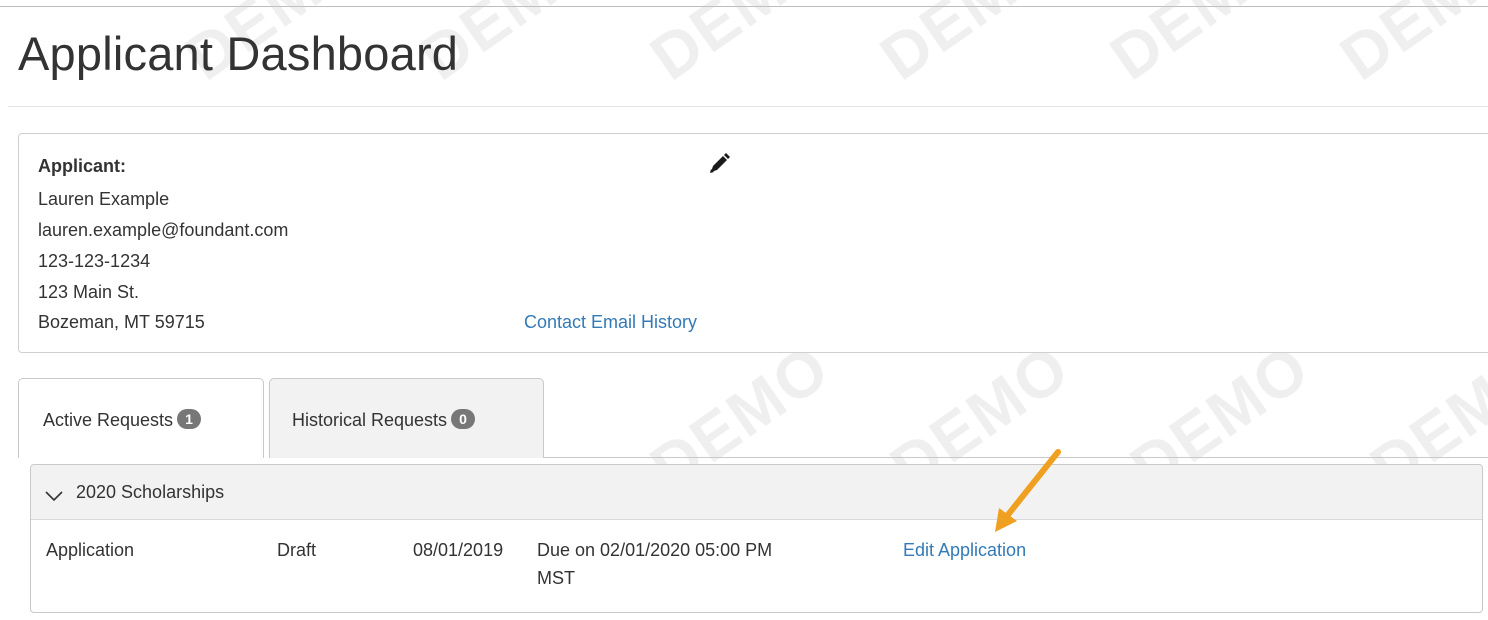 The width and height of the screenshot is (1488, 620). I want to click on title-divider, so click(748, 106).